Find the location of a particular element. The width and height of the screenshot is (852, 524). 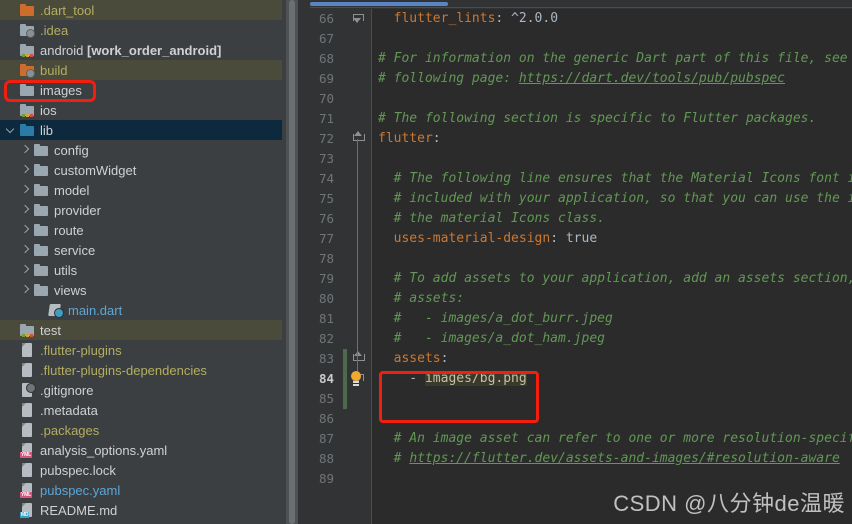

folder-module-icon is located at coordinates (27, 110).